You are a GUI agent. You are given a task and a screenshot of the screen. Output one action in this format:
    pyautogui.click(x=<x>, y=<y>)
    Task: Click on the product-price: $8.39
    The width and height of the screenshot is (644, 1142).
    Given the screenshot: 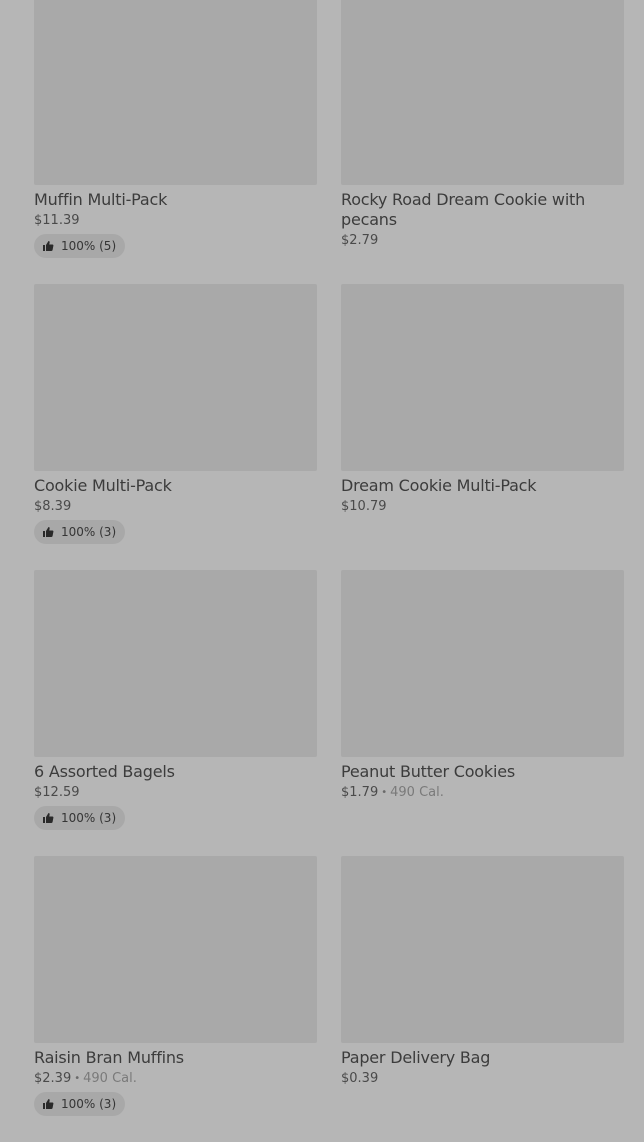 What is the action you would take?
    pyautogui.click(x=53, y=506)
    